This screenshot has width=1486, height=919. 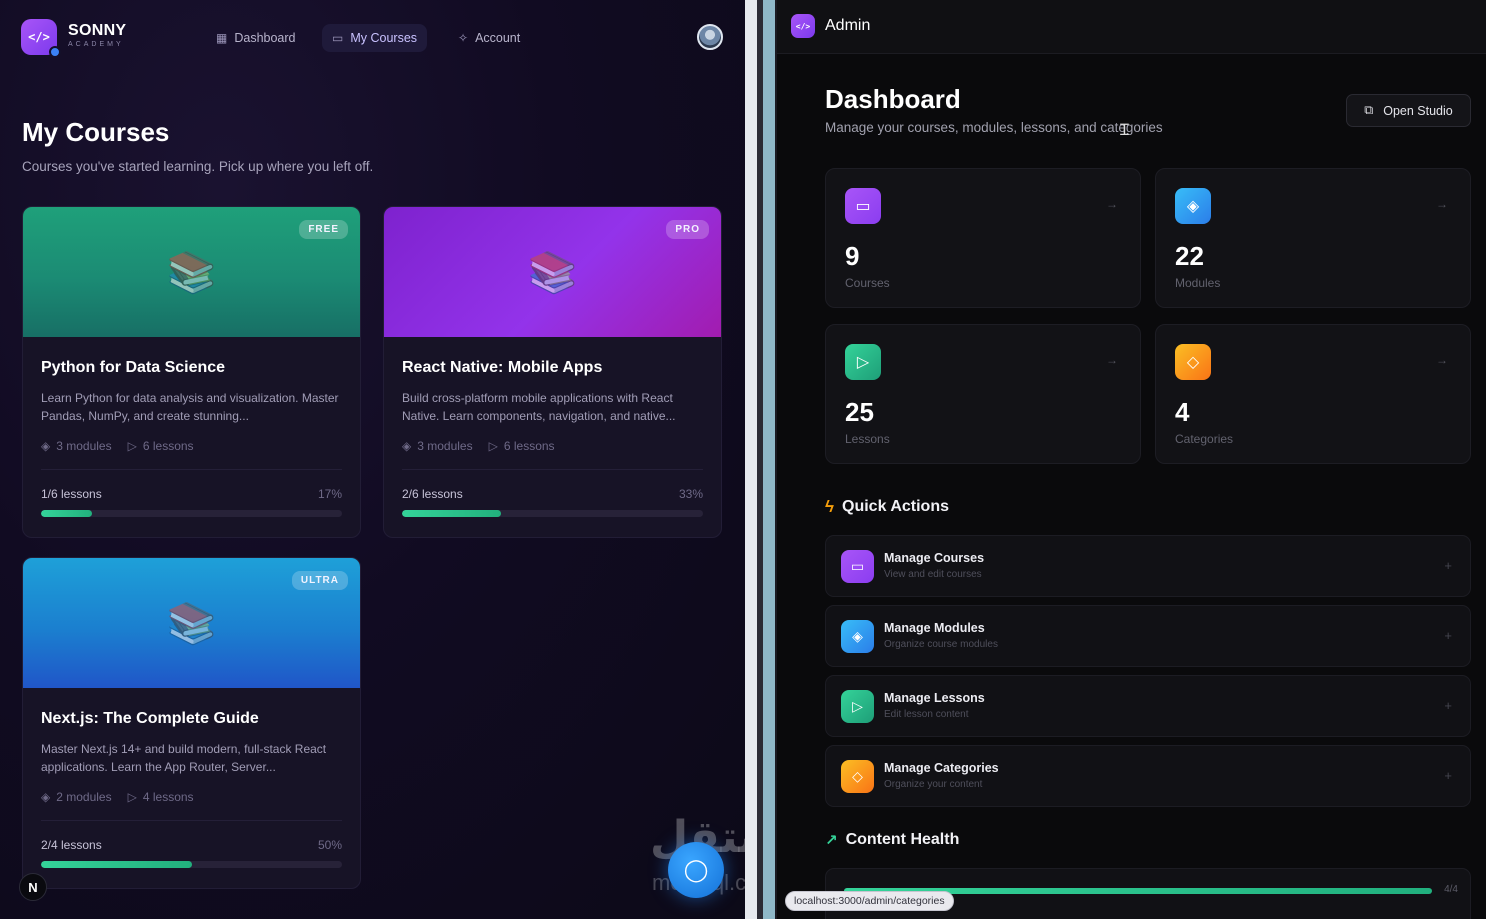 What do you see at coordinates (761, 459) in the screenshot?
I see `window-split-divider` at bounding box center [761, 459].